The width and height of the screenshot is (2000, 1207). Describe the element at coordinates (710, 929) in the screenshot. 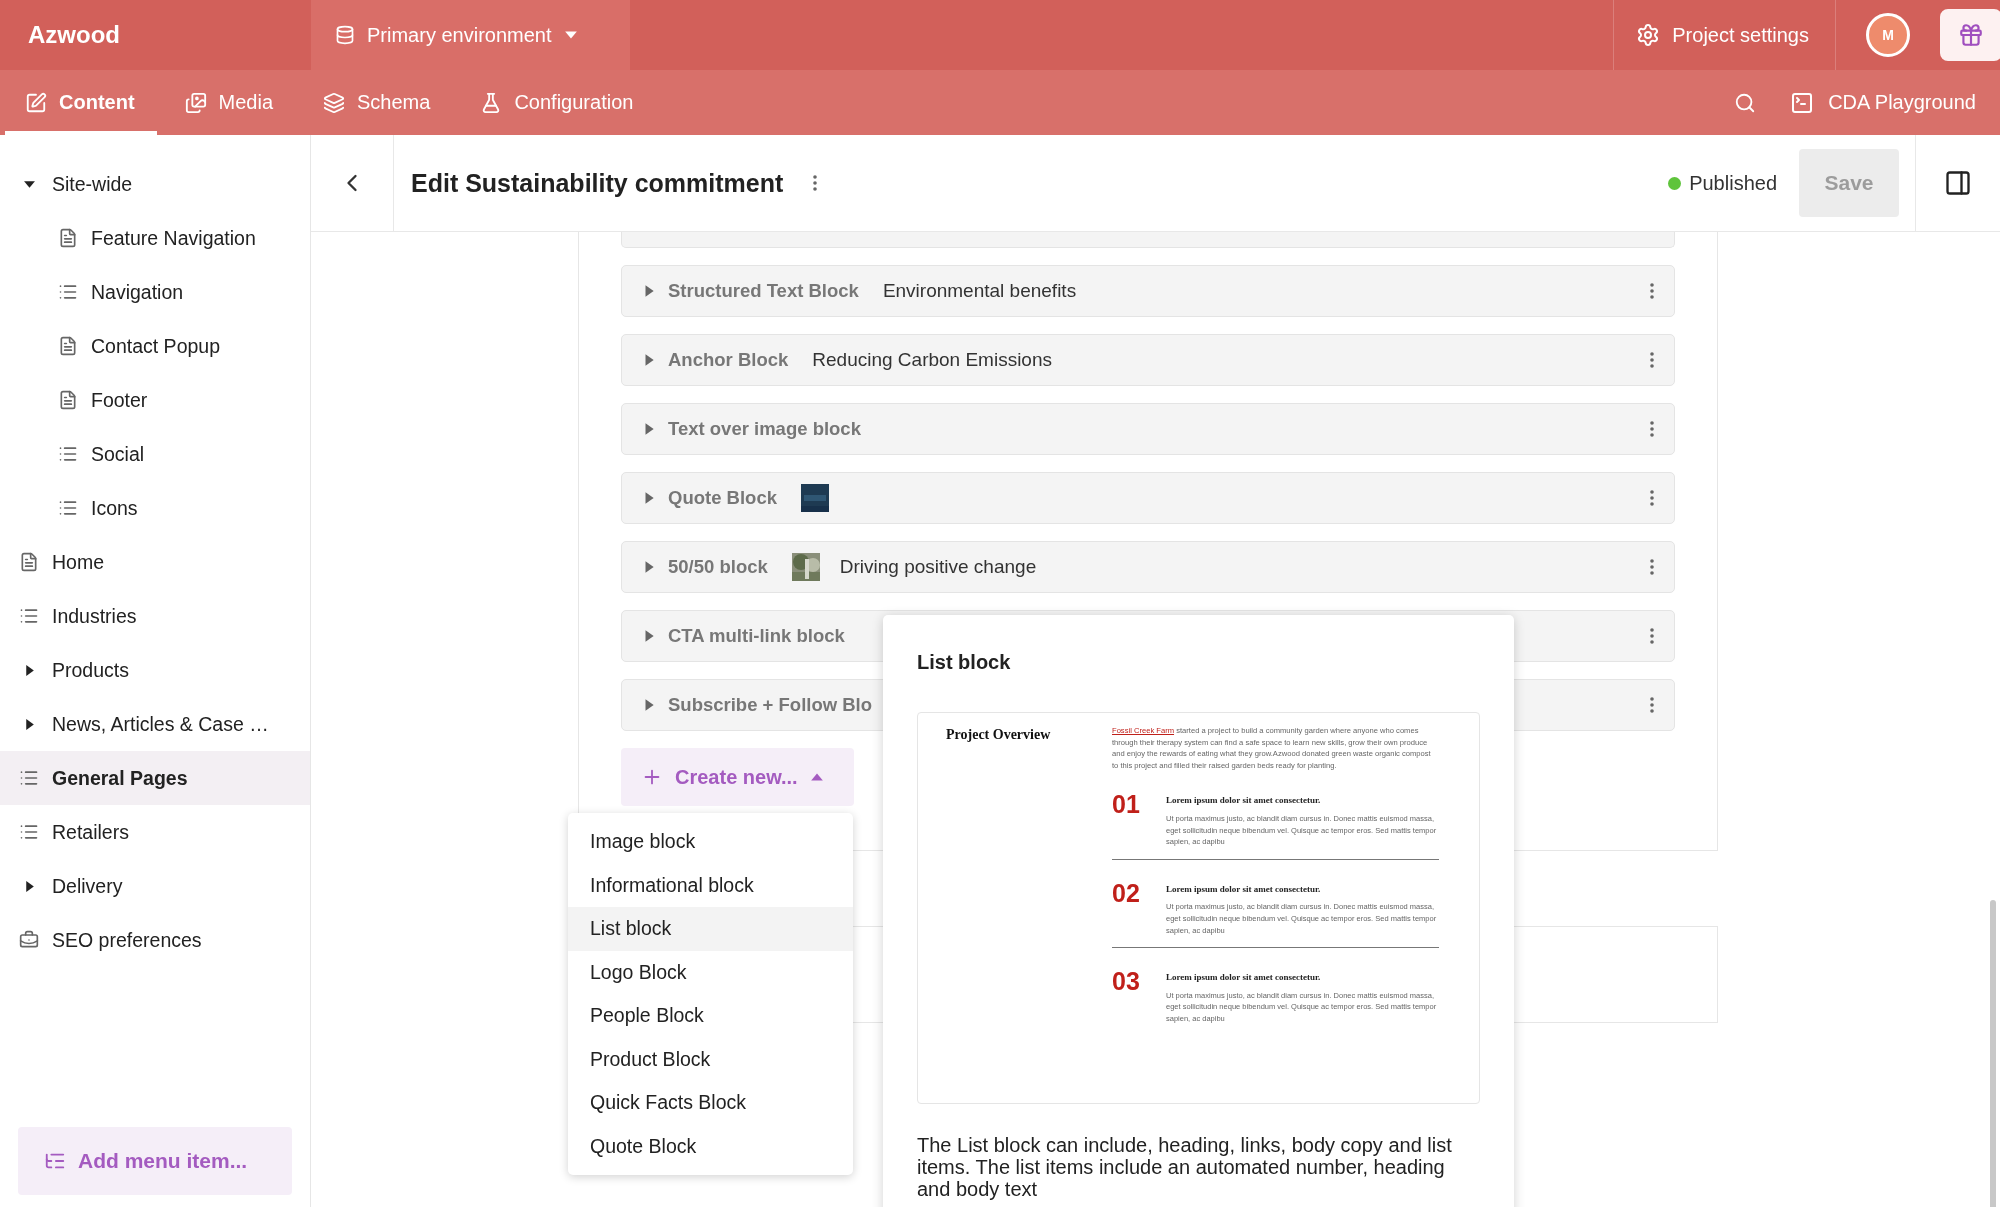

I see `menu-item: List block` at that location.